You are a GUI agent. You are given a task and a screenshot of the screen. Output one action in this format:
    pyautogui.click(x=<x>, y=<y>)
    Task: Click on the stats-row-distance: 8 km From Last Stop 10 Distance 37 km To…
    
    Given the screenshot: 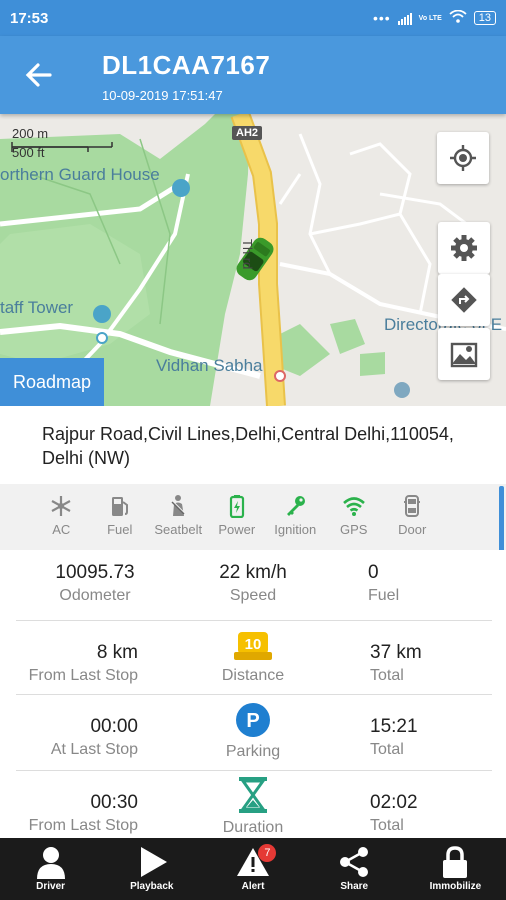 What is the action you would take?
    pyautogui.click(x=253, y=659)
    